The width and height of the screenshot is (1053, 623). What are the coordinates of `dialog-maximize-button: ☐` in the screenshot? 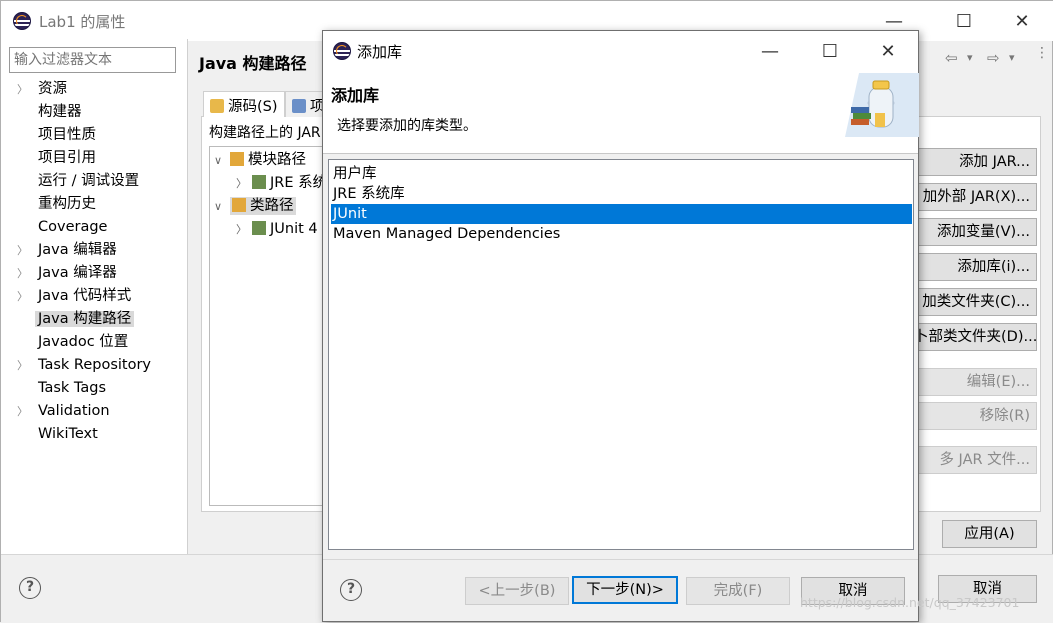 It's located at (830, 51).